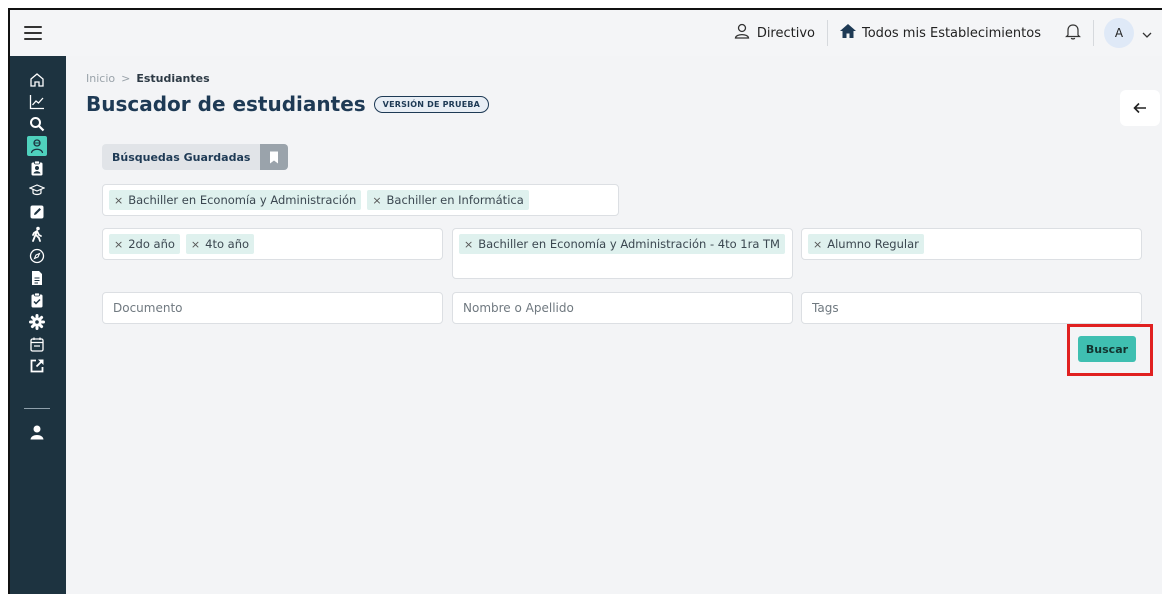 This screenshot has width=1162, height=594. Describe the element at coordinates (37, 256) in the screenshot. I see `compass-icon` at that location.